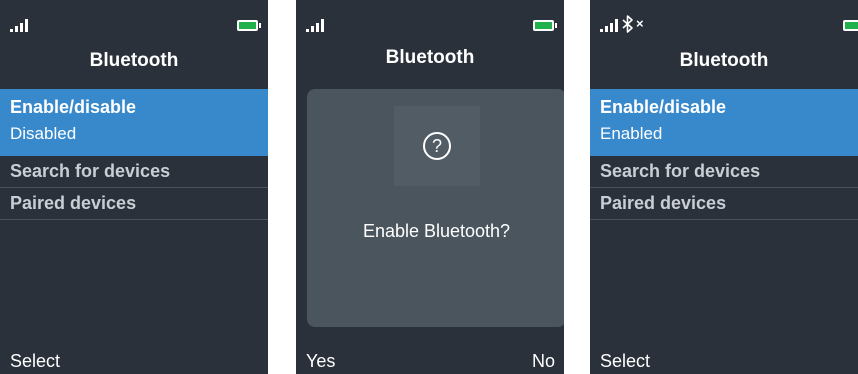 Image resolution: width=858 pixels, height=374 pixels. I want to click on dialog-message: Enable Bluetooth?, so click(436, 231).